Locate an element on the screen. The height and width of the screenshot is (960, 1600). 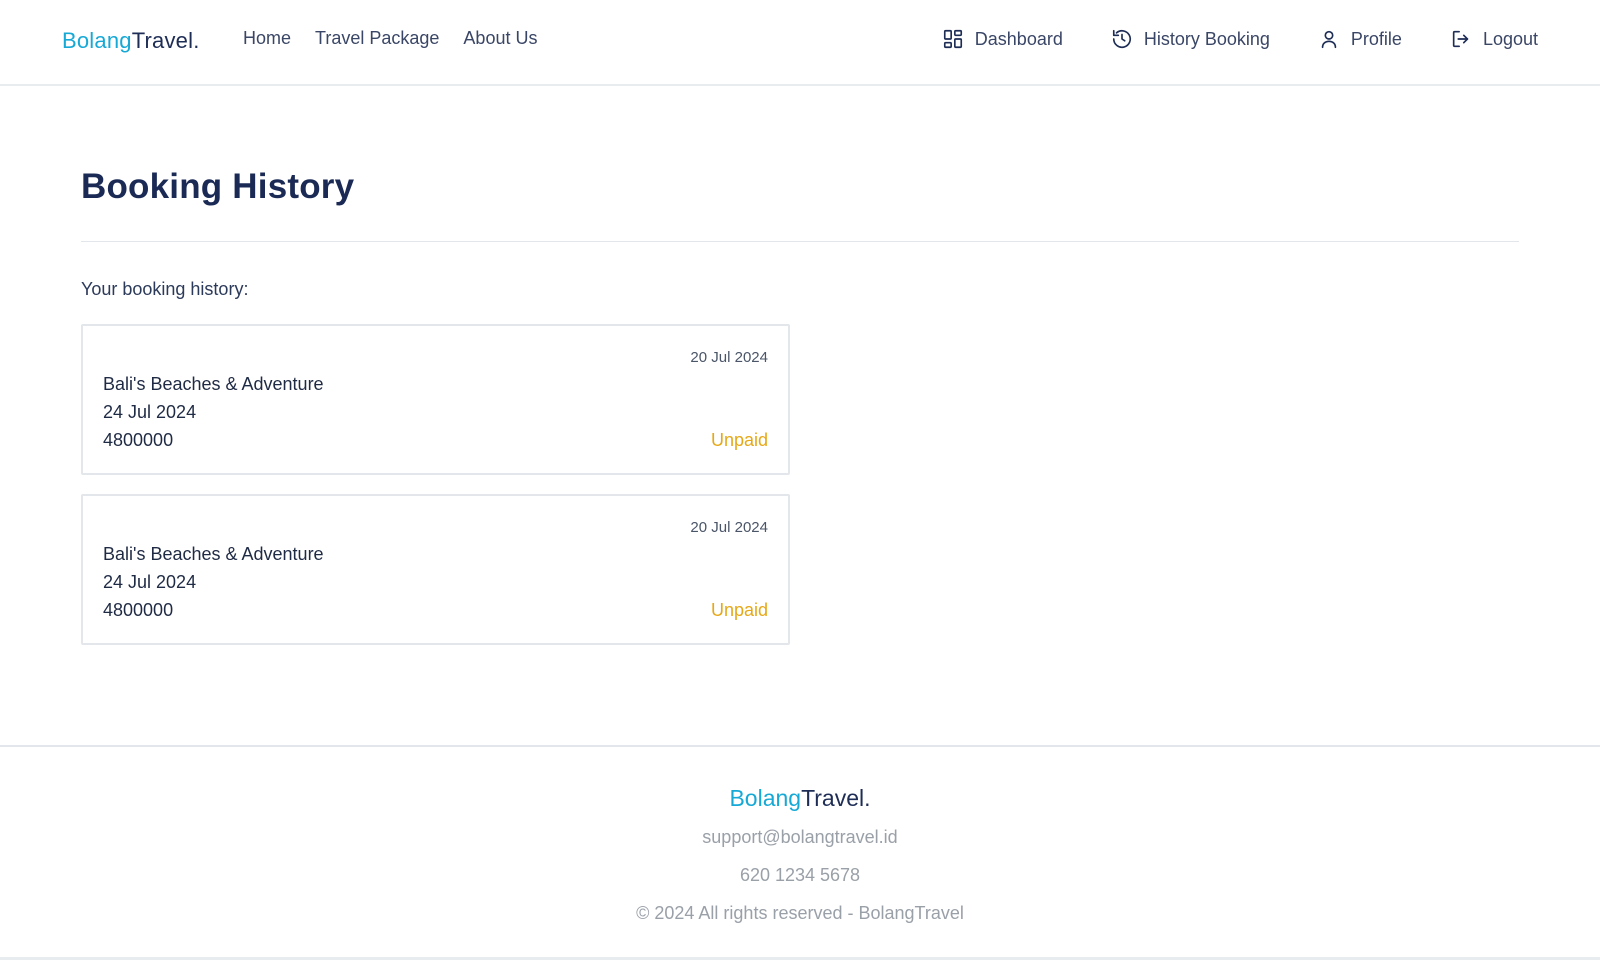
nav-item-logout: Logout is located at coordinates (1494, 39).